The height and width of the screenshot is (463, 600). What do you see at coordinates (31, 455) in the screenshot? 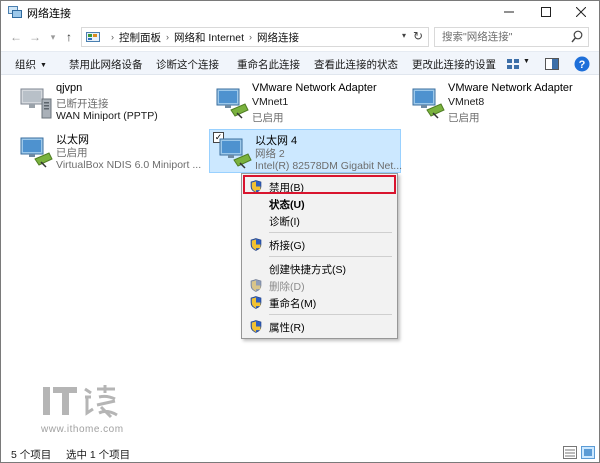
I see `item-count: 5 个项目` at bounding box center [31, 455].